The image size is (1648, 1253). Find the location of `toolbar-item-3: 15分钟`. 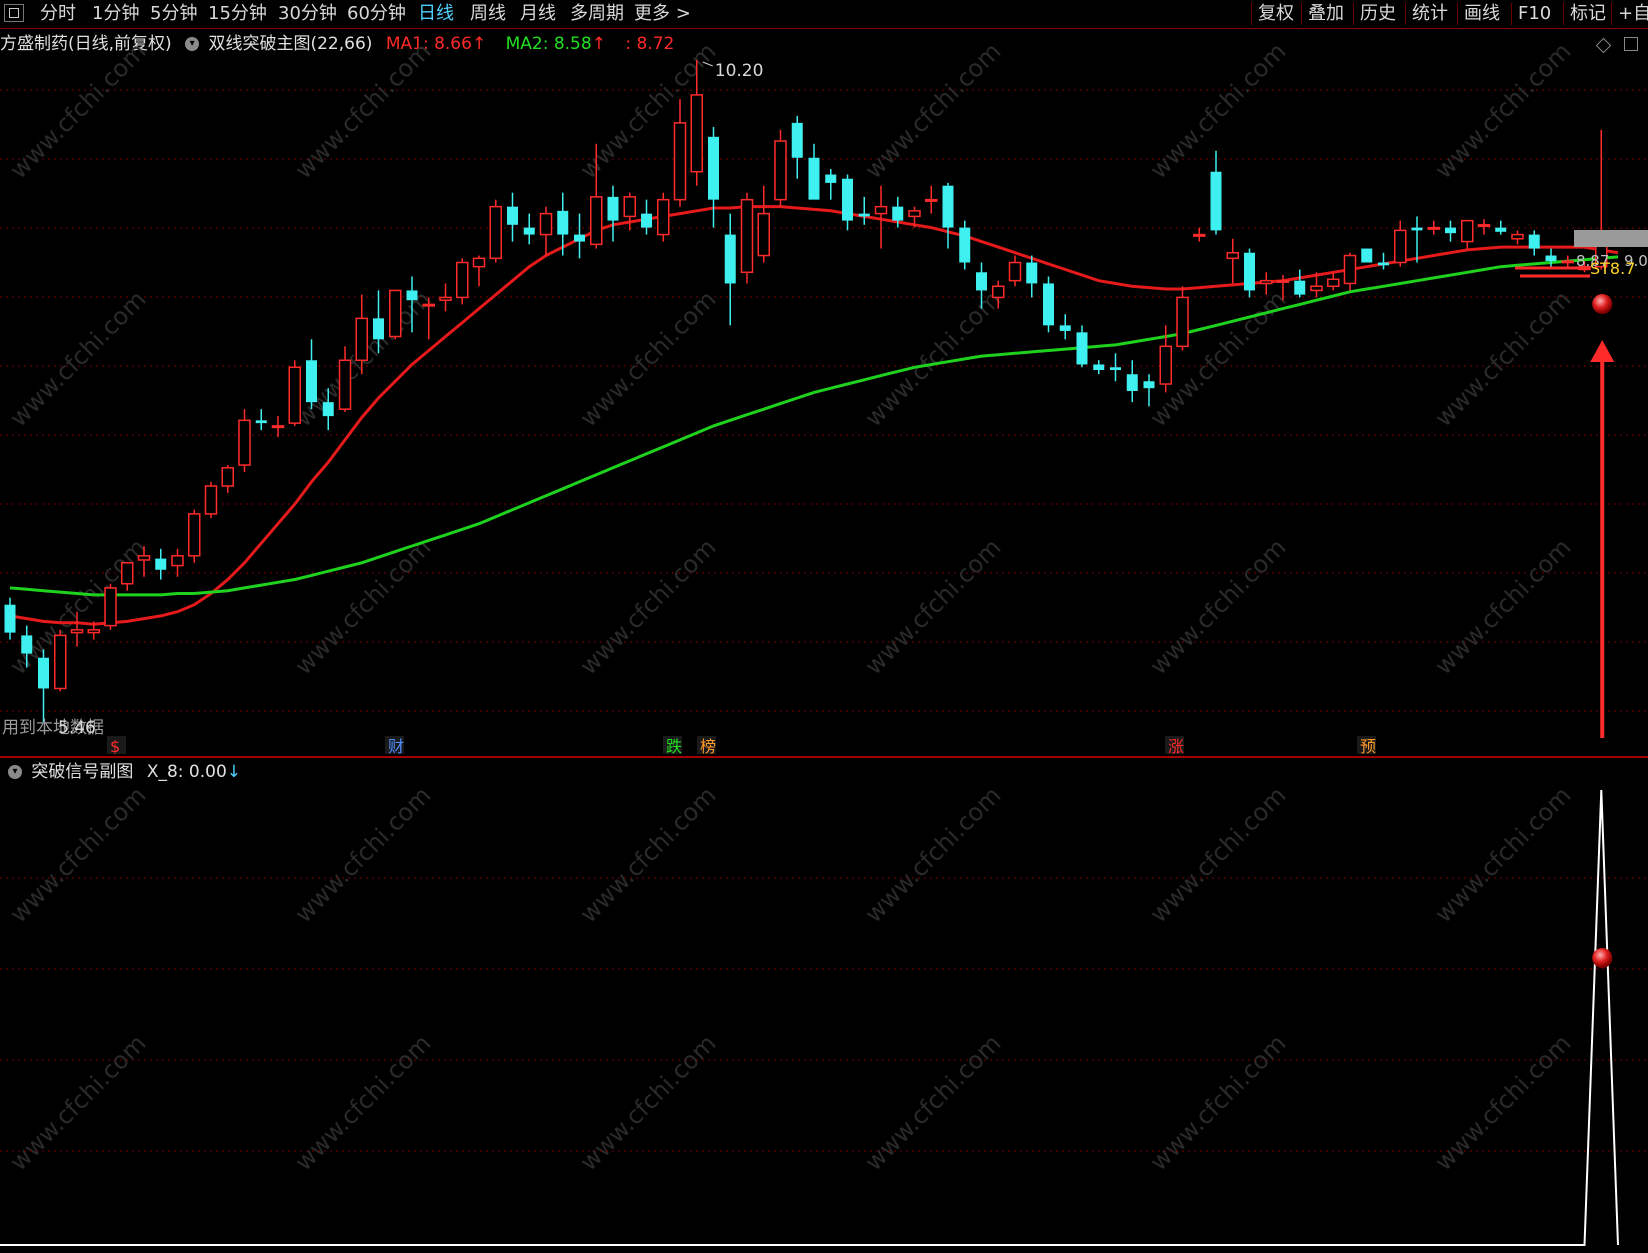

toolbar-item-3: 15分钟 is located at coordinates (237, 14).